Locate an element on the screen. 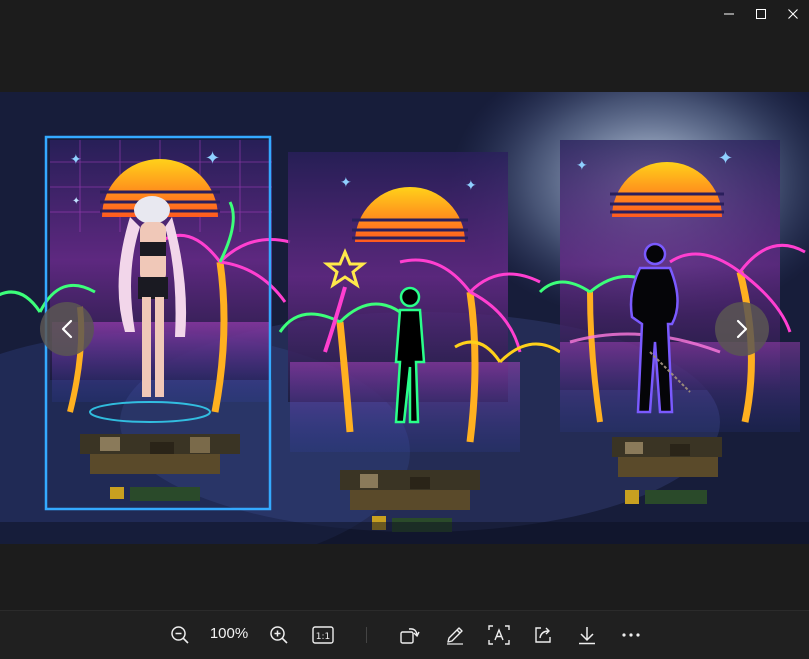 The height and width of the screenshot is (659, 809). share-icon is located at coordinates (543, 635).